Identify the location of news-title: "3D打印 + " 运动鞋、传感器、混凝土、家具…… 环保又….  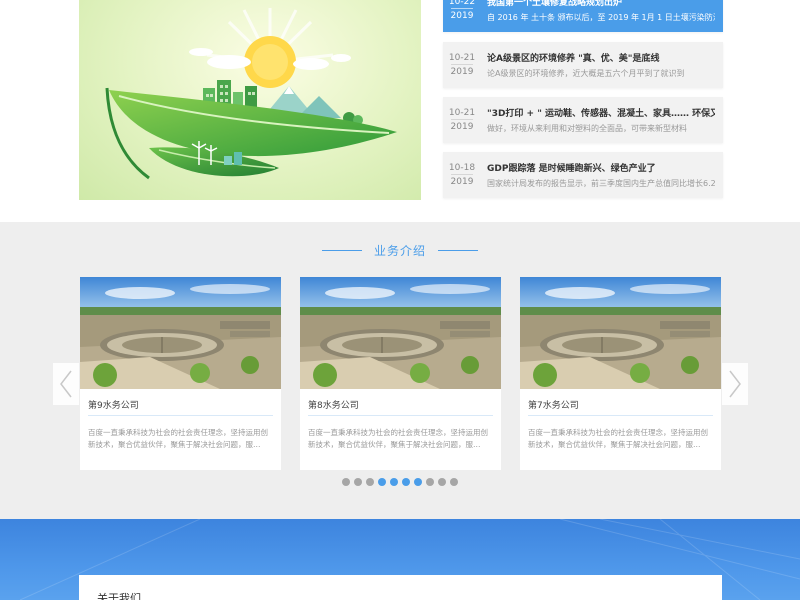
(601, 112).